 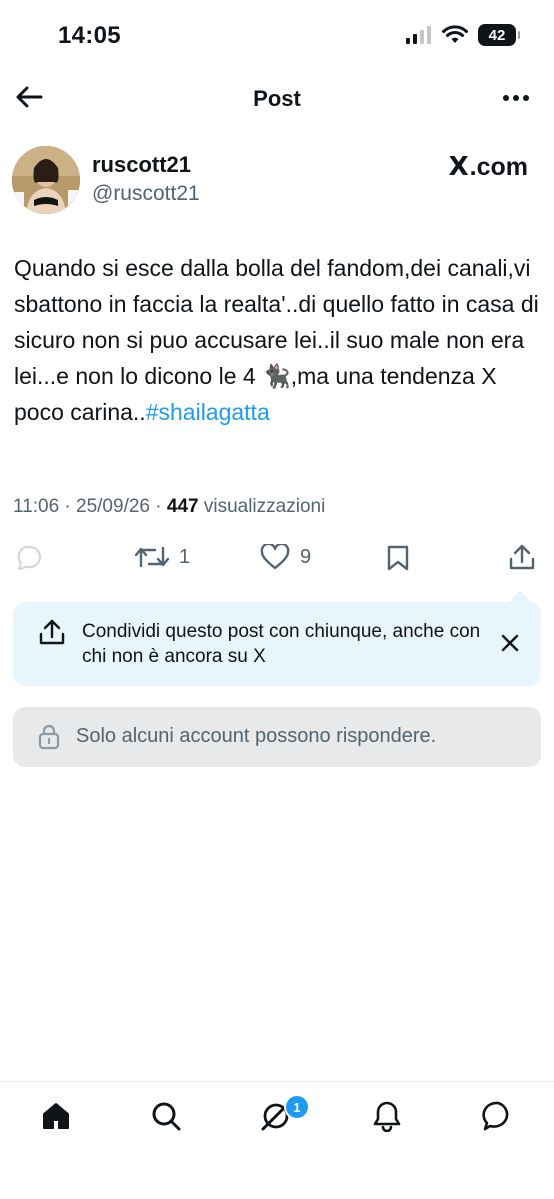 I want to click on more-horizontal-icon, so click(x=516, y=98).